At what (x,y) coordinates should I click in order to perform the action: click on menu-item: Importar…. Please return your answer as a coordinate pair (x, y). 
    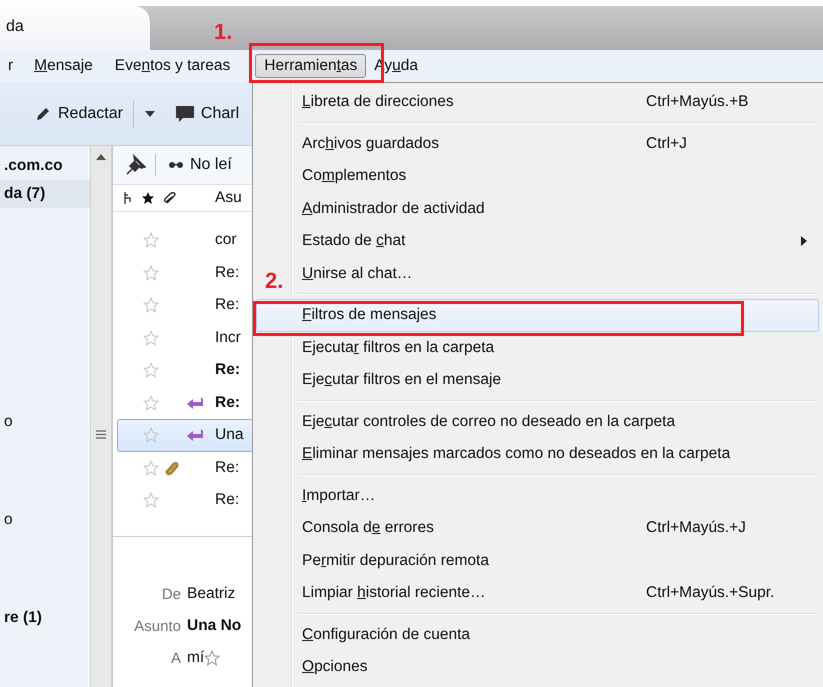
    Looking at the image, I should click on (557, 496).